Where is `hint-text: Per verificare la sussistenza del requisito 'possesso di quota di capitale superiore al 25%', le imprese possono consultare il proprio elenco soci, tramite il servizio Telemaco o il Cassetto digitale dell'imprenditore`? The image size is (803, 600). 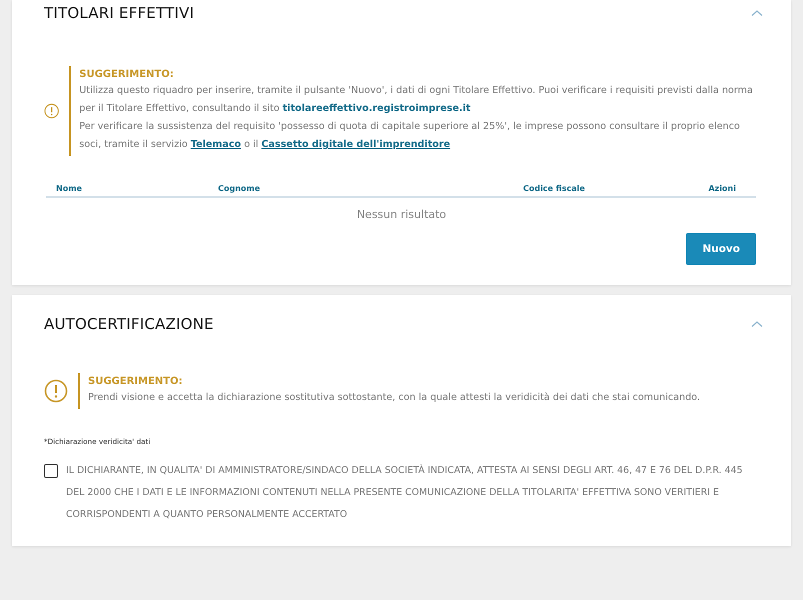 hint-text: Per verificare la sussistenza del requisito 'possesso di quota di capitale superiore al 25%', le imprese possono consultare il proprio elenco soci, tramite il servizio Telemaco o il Cassetto digitale dell'imprenditore is located at coordinates (410, 136).